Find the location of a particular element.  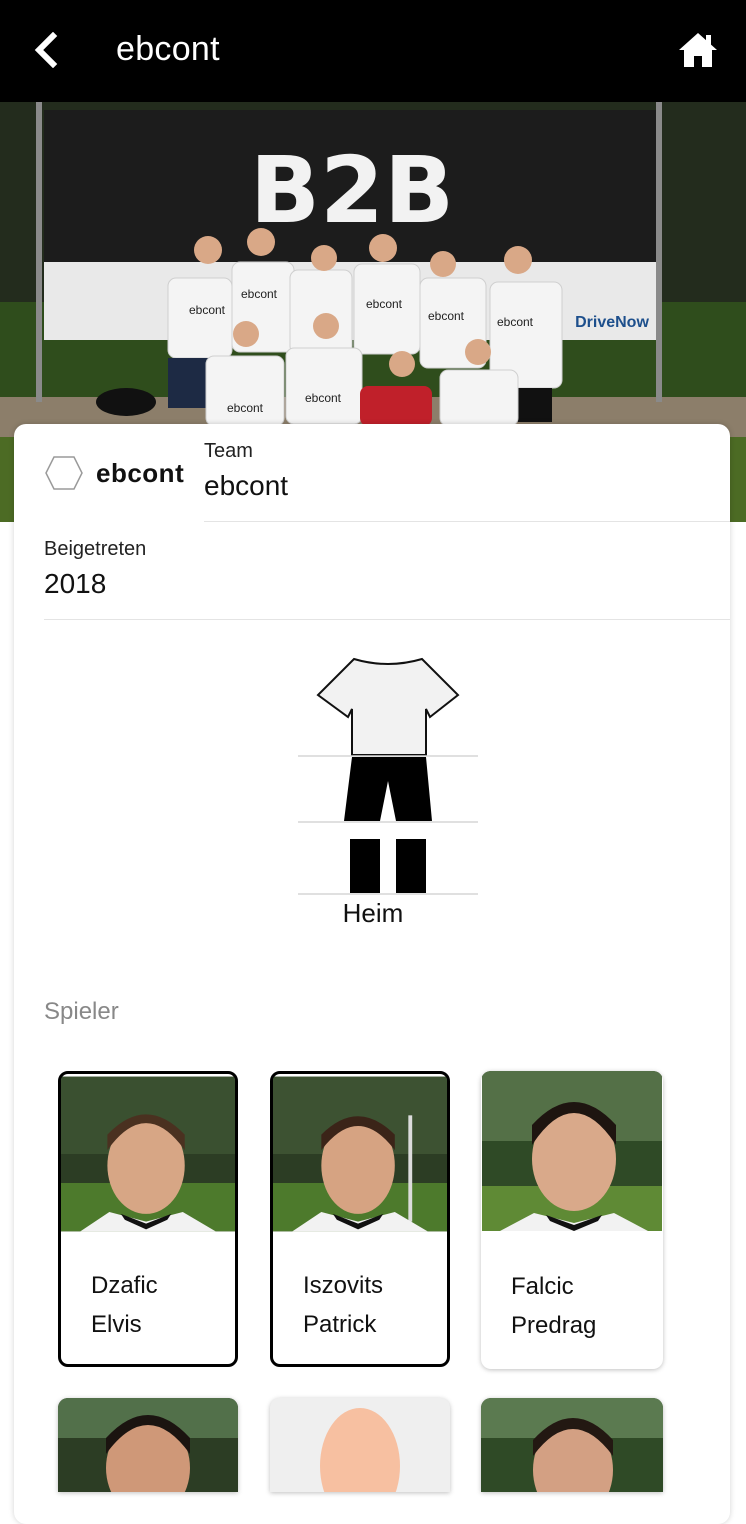

chevron-left-icon is located at coordinates (46, 50).